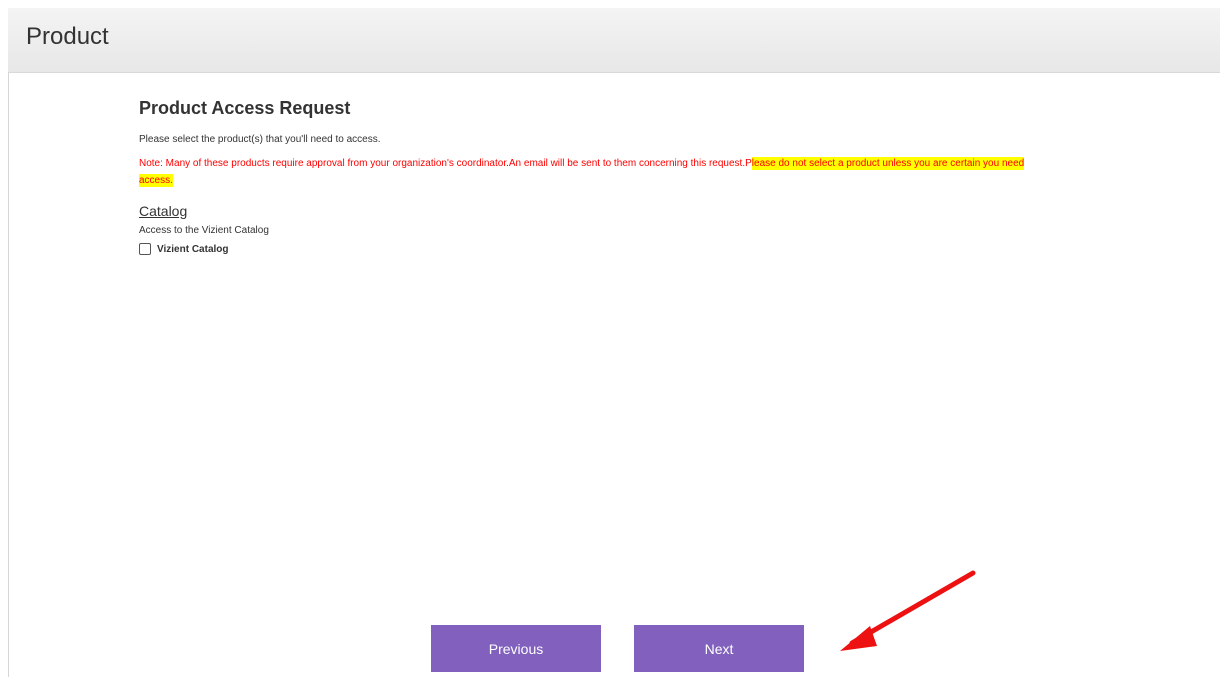 This screenshot has height=677, width=1220. Describe the element at coordinates (664, 249) in the screenshot. I see `vizient-catalog-option: Vizient Catalog` at that location.